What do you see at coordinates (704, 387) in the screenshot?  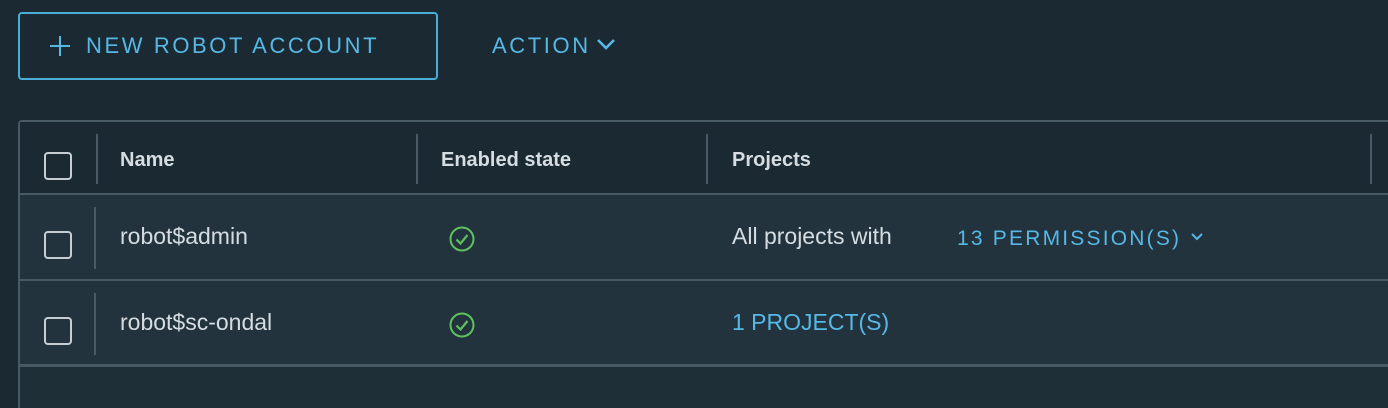 I see `datagrid-footer` at bounding box center [704, 387].